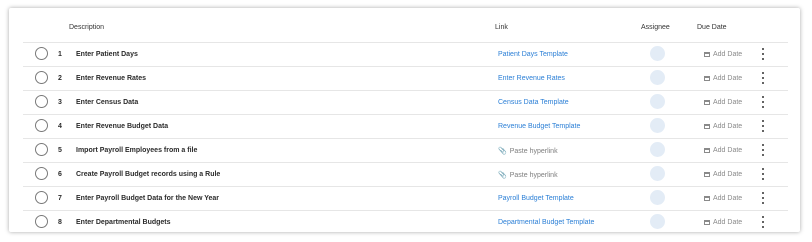  What do you see at coordinates (404, 25) in the screenshot?
I see `table-header: Description Link Assignee Due Date` at bounding box center [404, 25].